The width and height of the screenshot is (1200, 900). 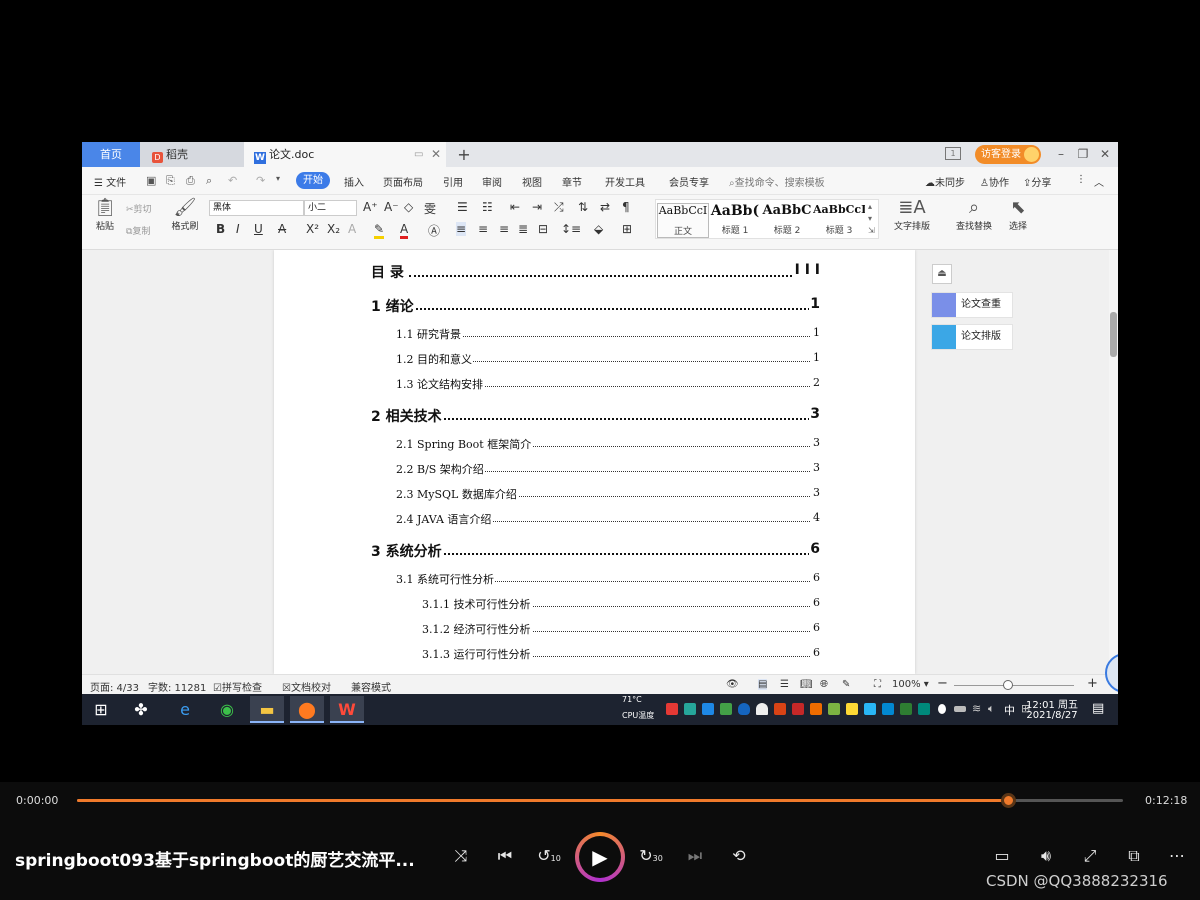 What do you see at coordinates (408, 207) in the screenshot?
I see `clear-format-icon: ◇` at bounding box center [408, 207].